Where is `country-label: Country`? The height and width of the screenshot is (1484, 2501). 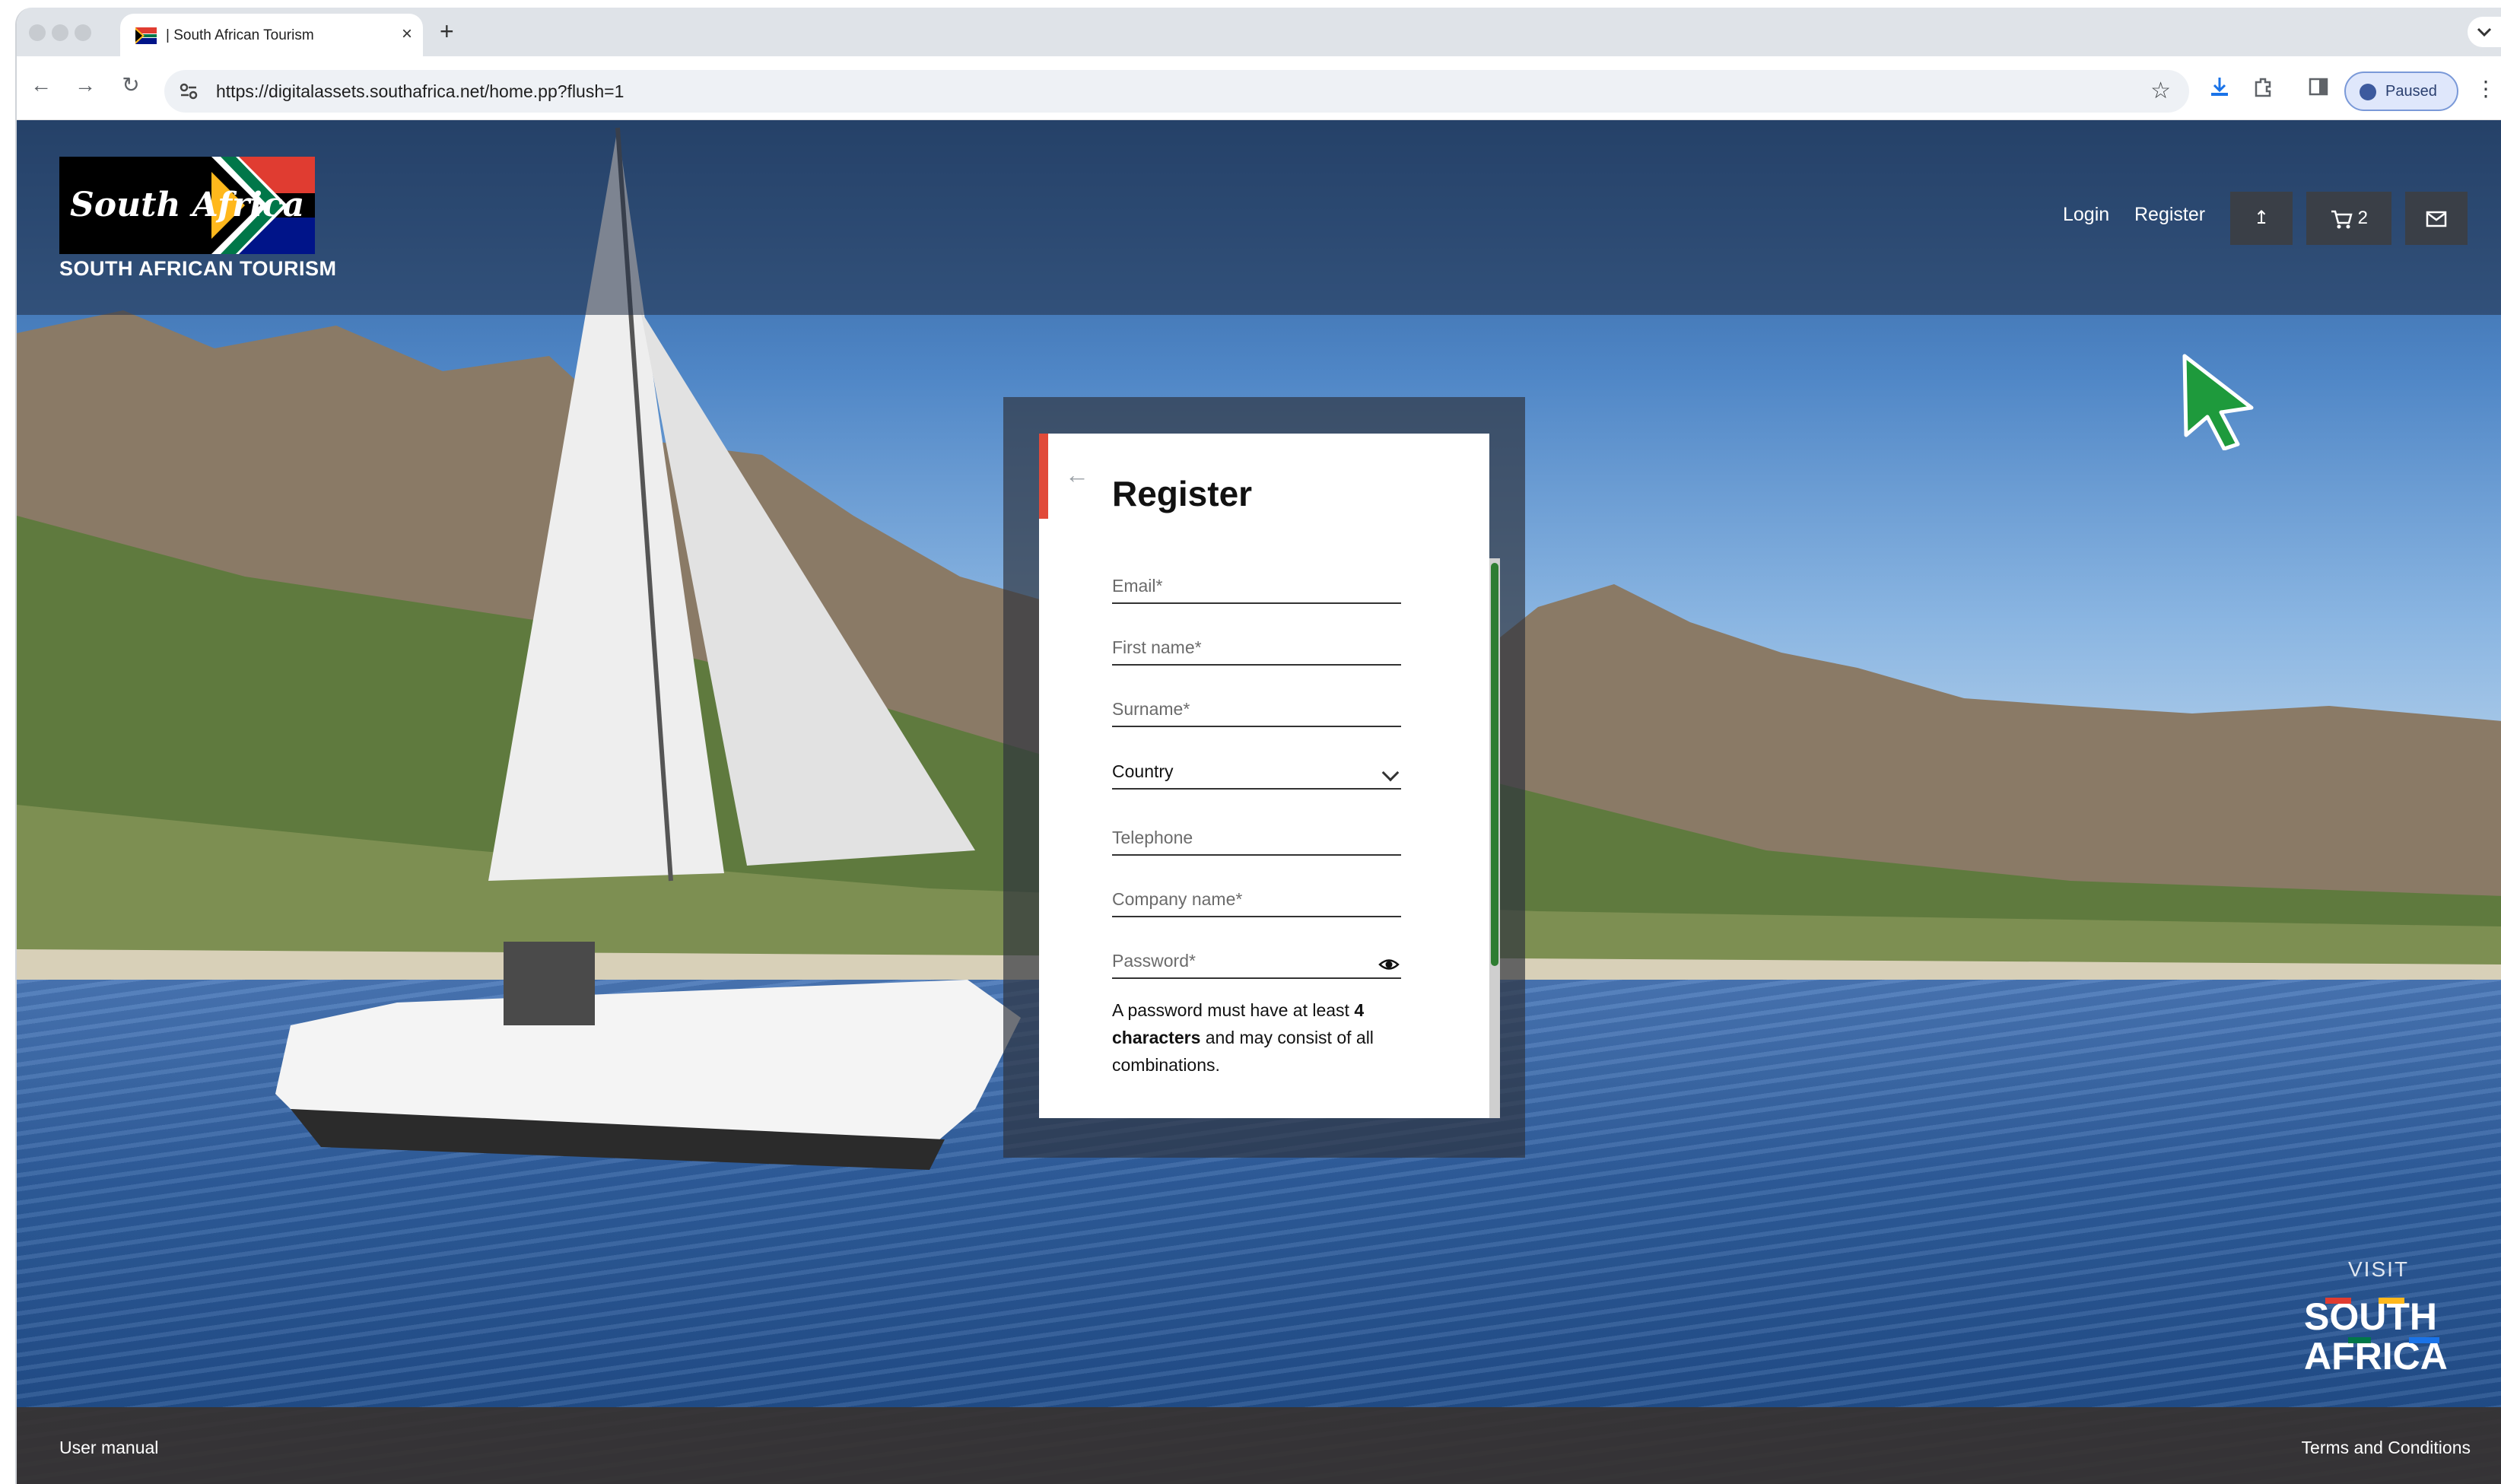
country-label: Country is located at coordinates (1143, 771).